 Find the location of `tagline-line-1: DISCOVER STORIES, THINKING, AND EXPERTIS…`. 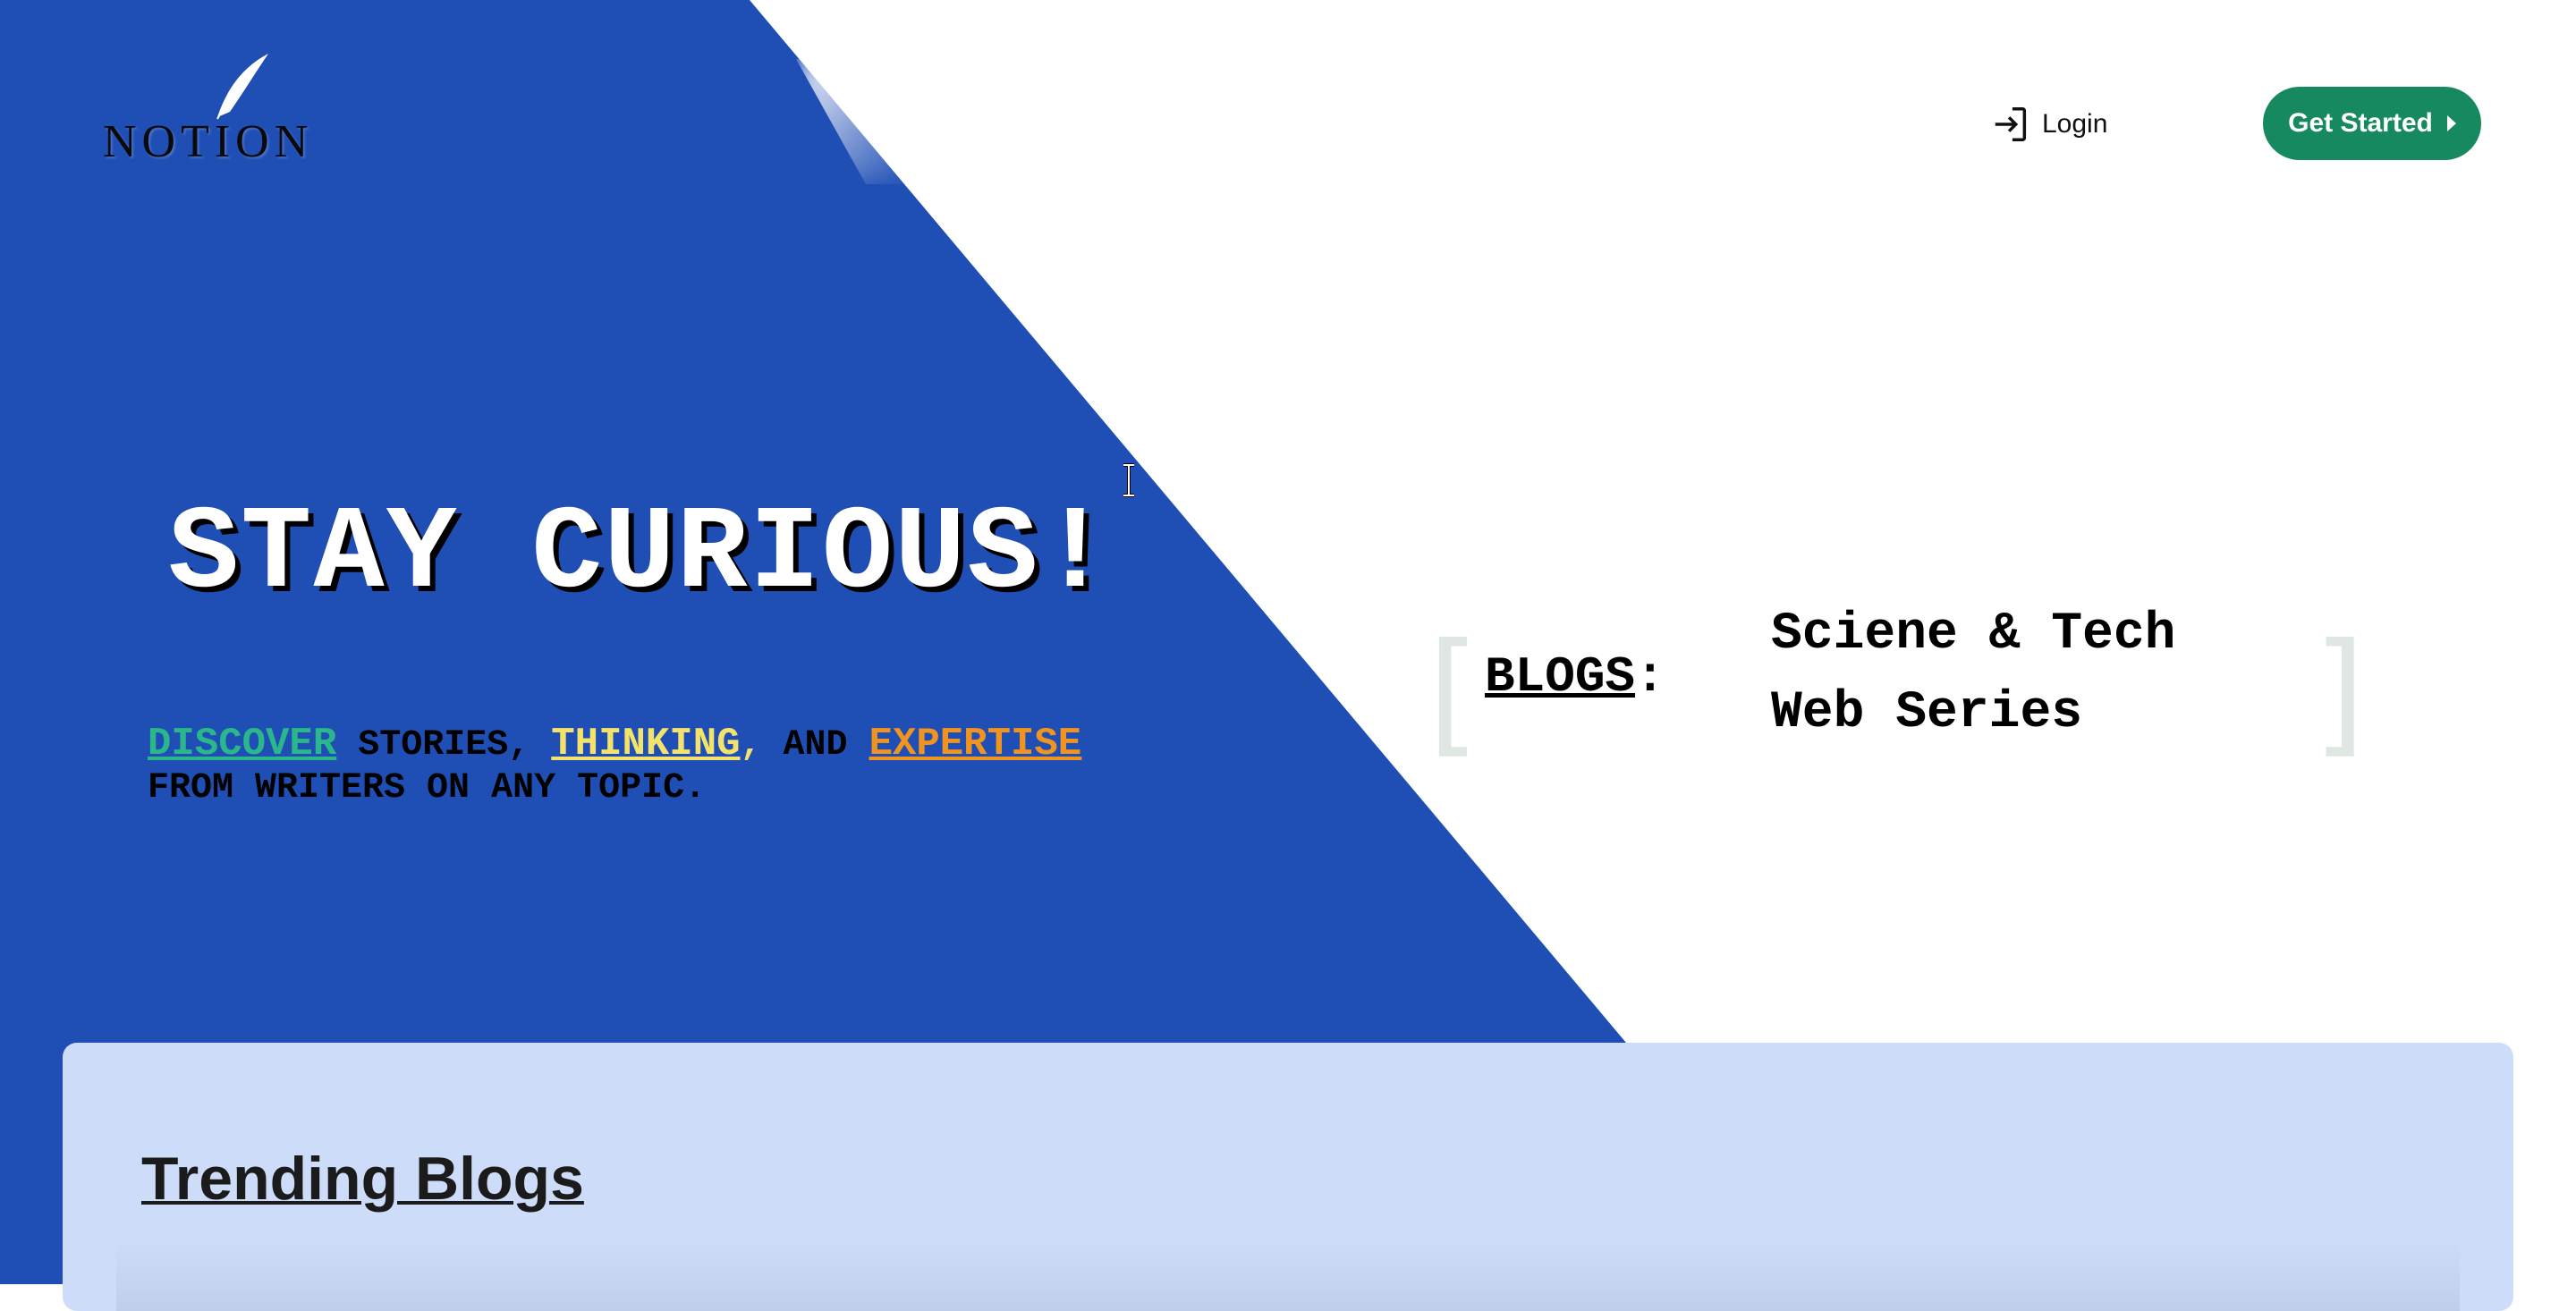

tagline-line-1: DISCOVER STORIES, THINKING, AND EXPERTIS… is located at coordinates (614, 745).